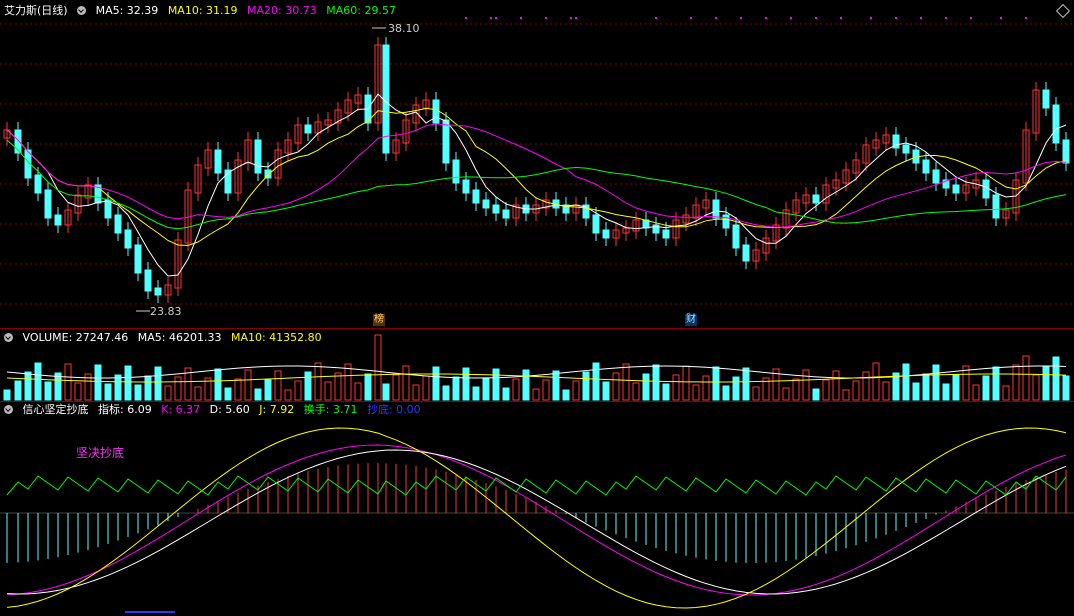  What do you see at coordinates (404, 28) in the screenshot?
I see `high-label: 38.10` at bounding box center [404, 28].